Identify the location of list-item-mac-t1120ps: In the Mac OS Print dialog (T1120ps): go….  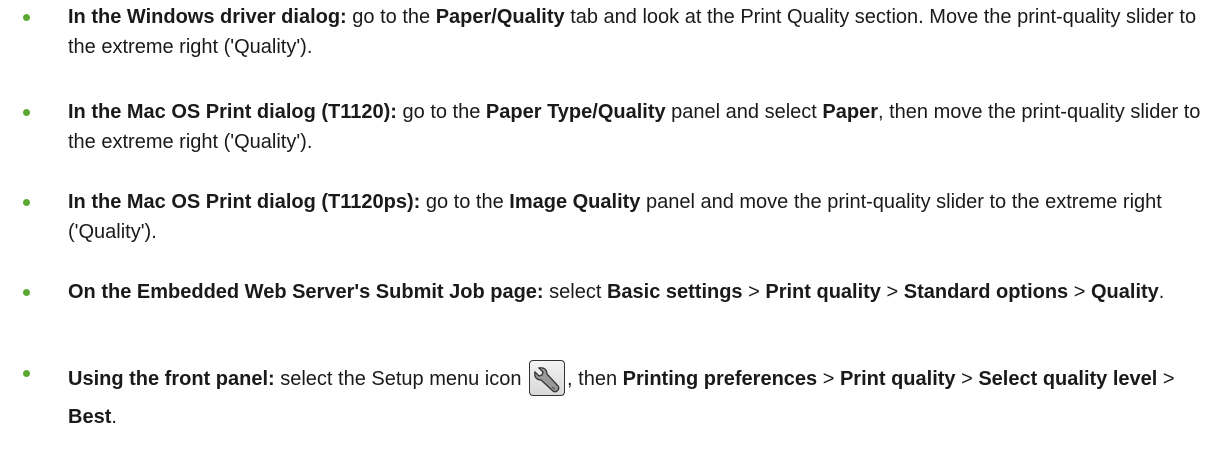
(613, 217).